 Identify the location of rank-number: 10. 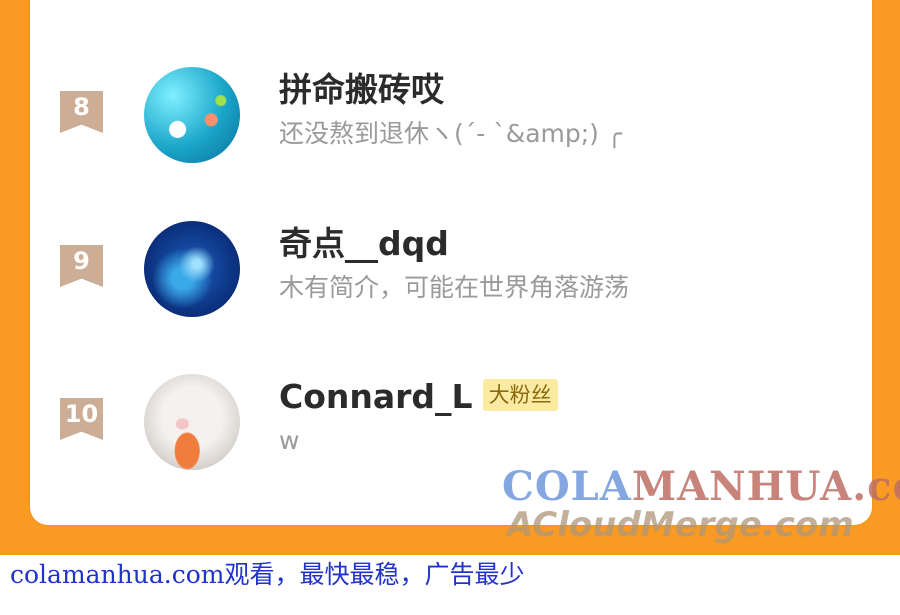
(81, 414).